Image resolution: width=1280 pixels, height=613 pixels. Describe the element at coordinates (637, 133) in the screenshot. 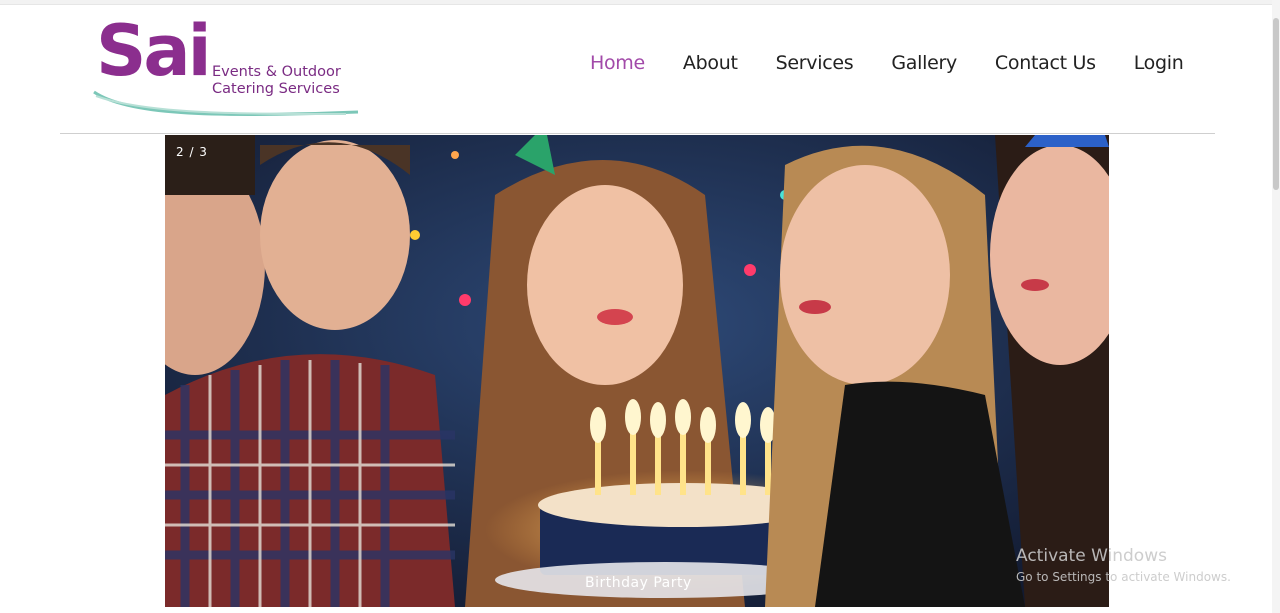

I see `header-divider` at that location.